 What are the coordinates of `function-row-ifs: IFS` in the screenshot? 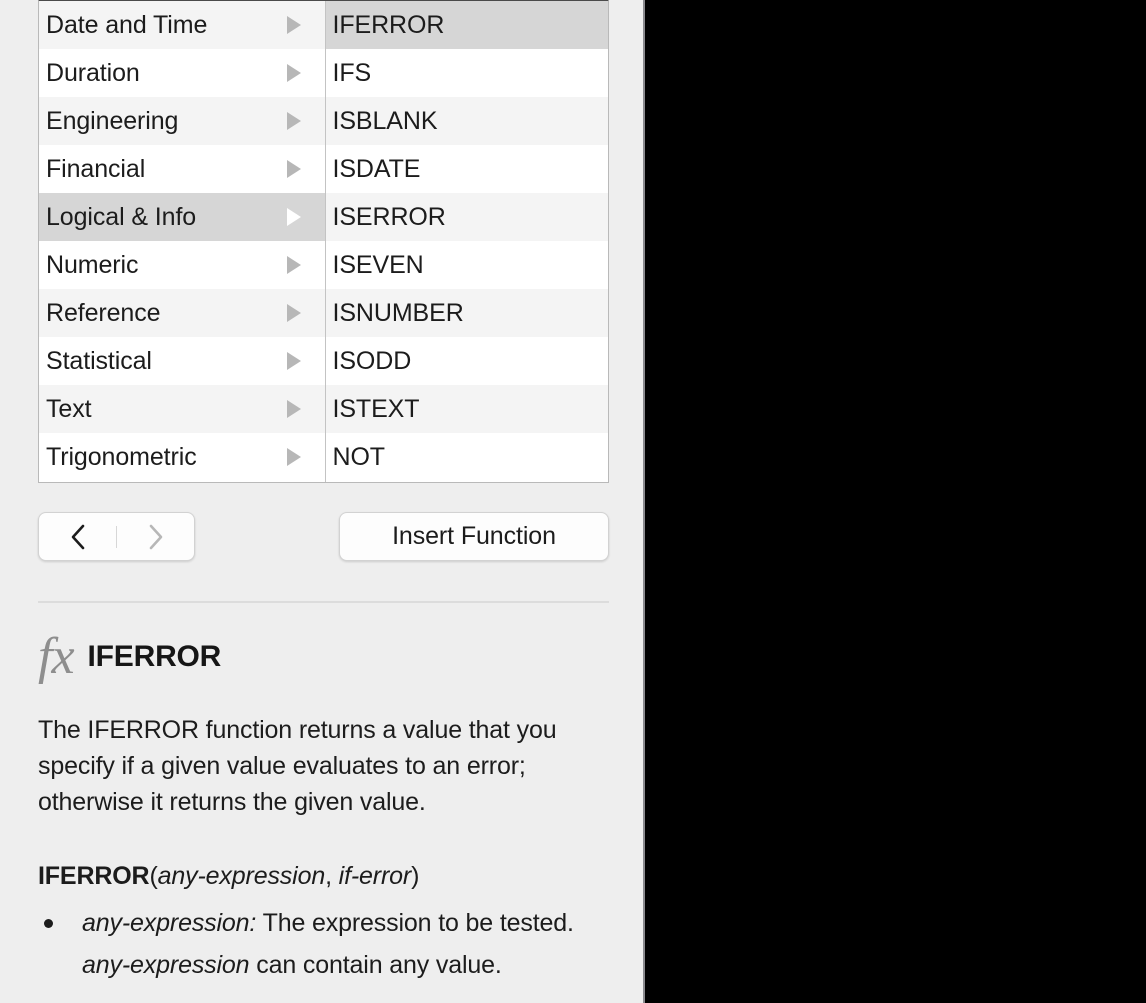 It's located at (466, 73).